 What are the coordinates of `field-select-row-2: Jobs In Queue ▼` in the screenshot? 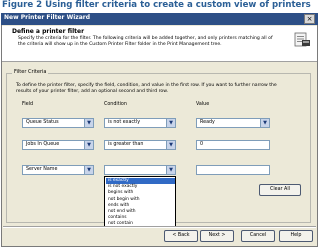 It's located at (58, 145).